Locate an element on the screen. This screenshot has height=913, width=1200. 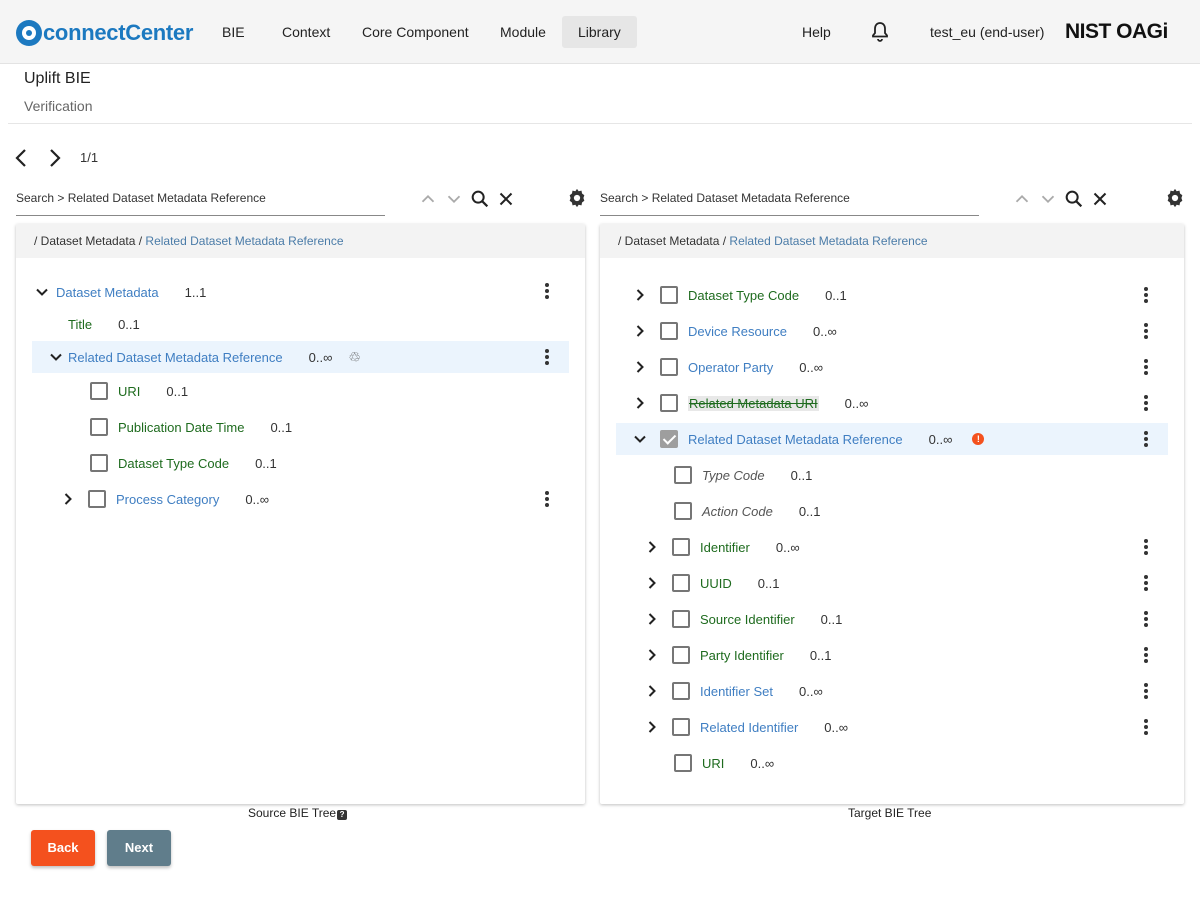
row-checkbox-checked is located at coordinates (669, 439).